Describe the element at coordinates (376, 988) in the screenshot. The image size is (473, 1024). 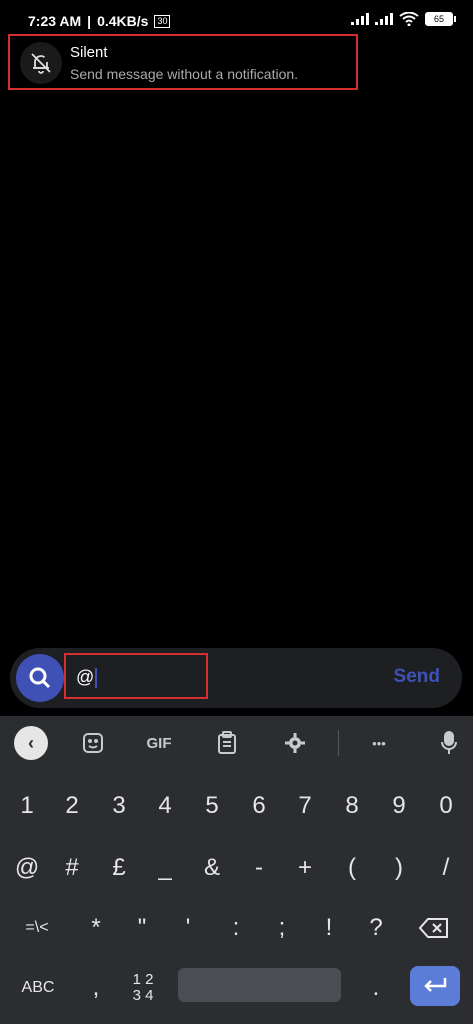
I see `period-key: .` at that location.